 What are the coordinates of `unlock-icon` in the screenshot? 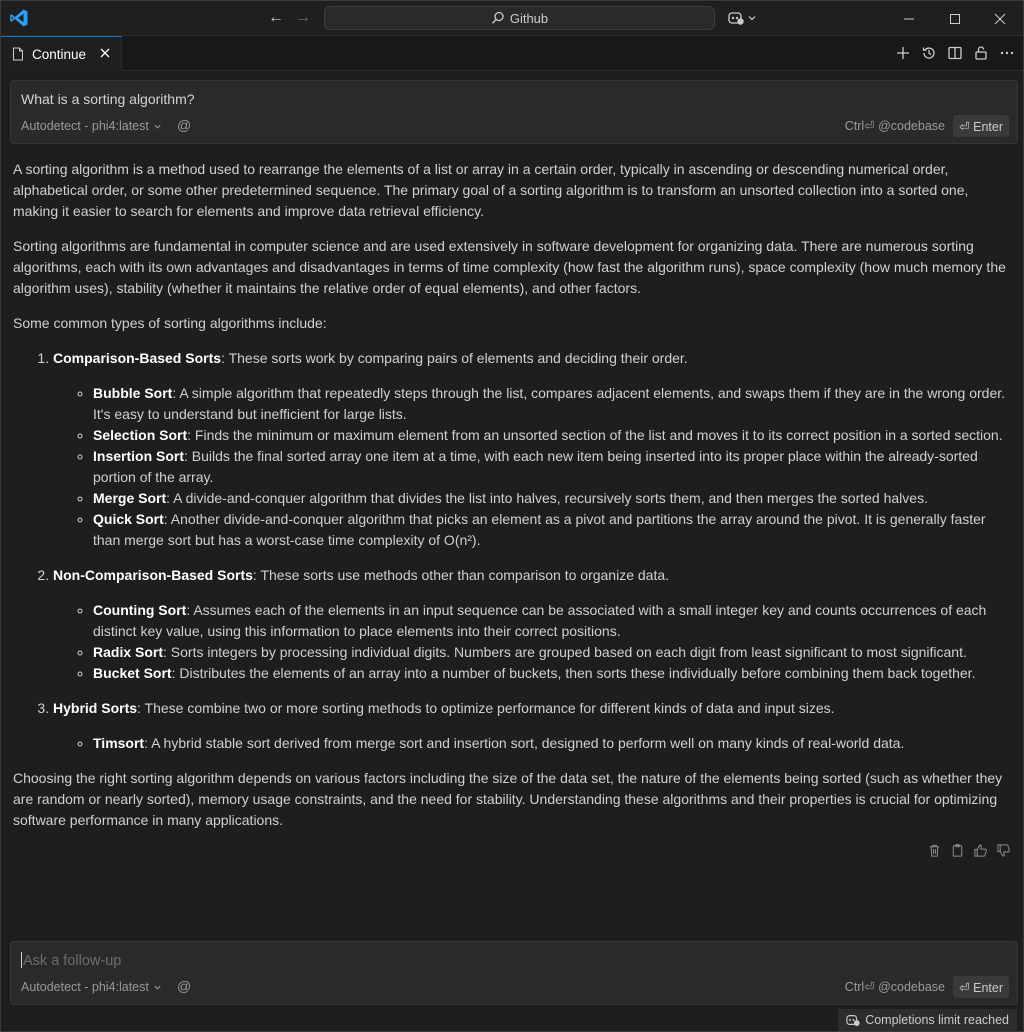 It's located at (981, 53).